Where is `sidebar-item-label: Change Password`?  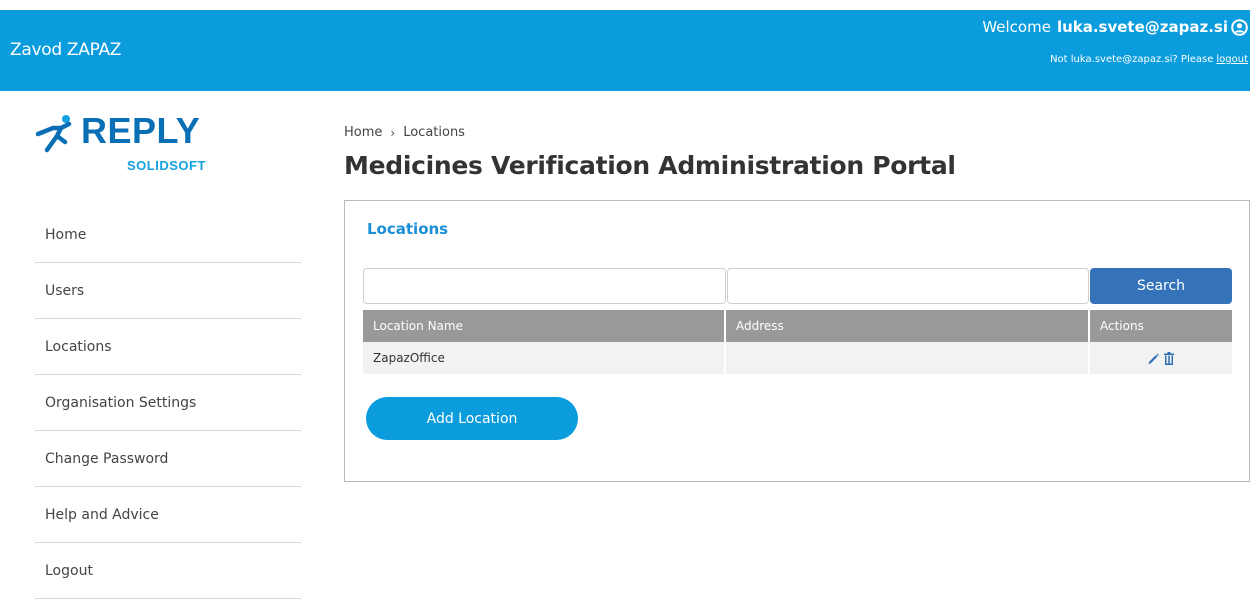
sidebar-item-label: Change Password is located at coordinates (107, 458).